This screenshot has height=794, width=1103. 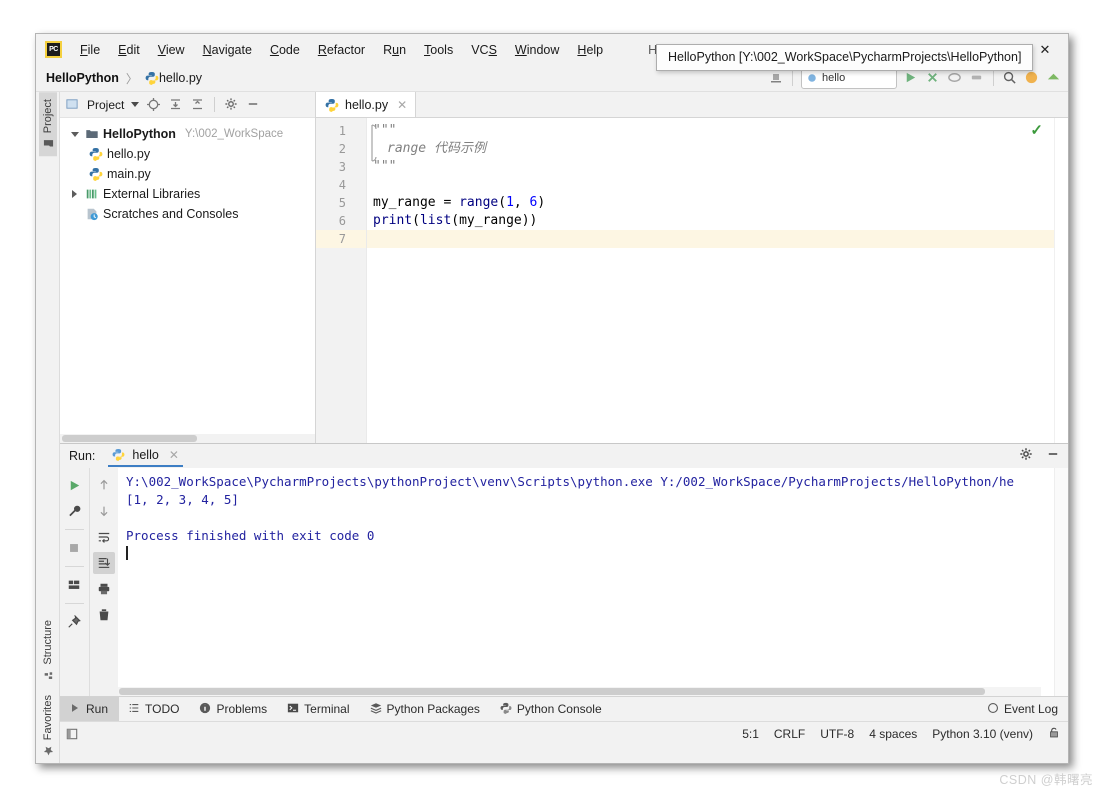 What do you see at coordinates (103, 563) in the screenshot?
I see `scroll-to-end-button` at bounding box center [103, 563].